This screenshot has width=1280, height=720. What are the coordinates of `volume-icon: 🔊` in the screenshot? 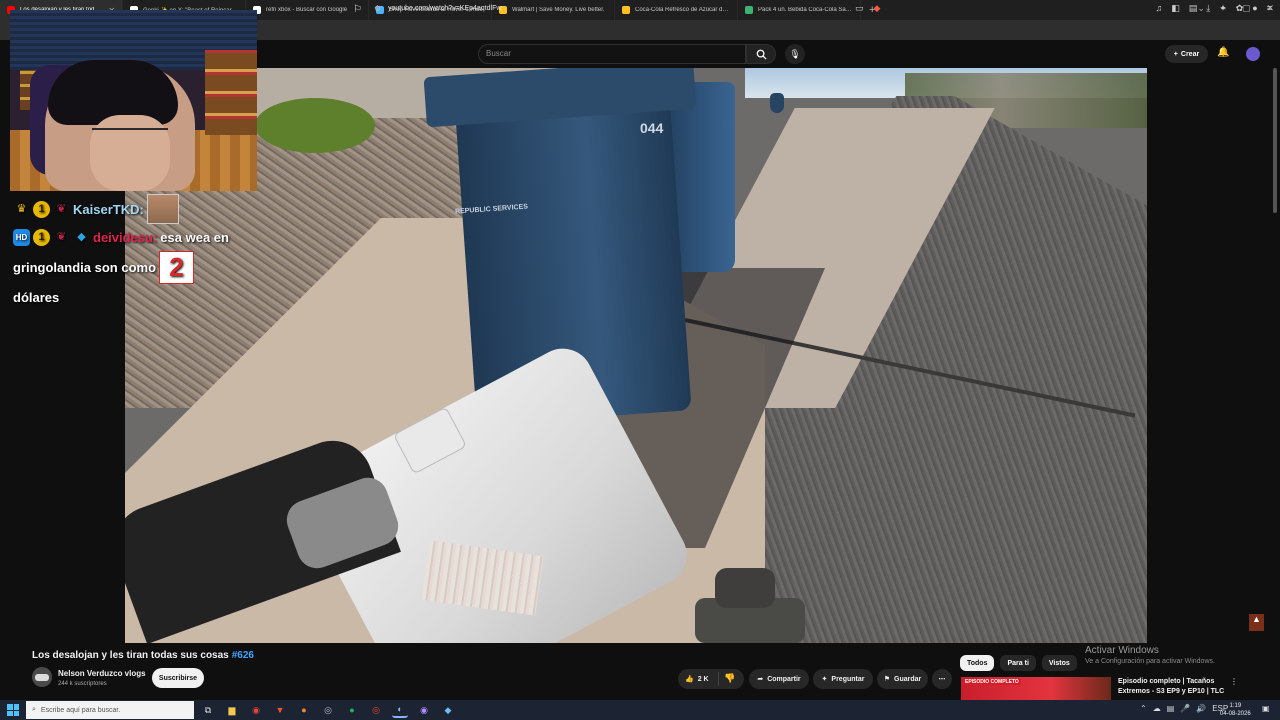 It's located at (1201, 708).